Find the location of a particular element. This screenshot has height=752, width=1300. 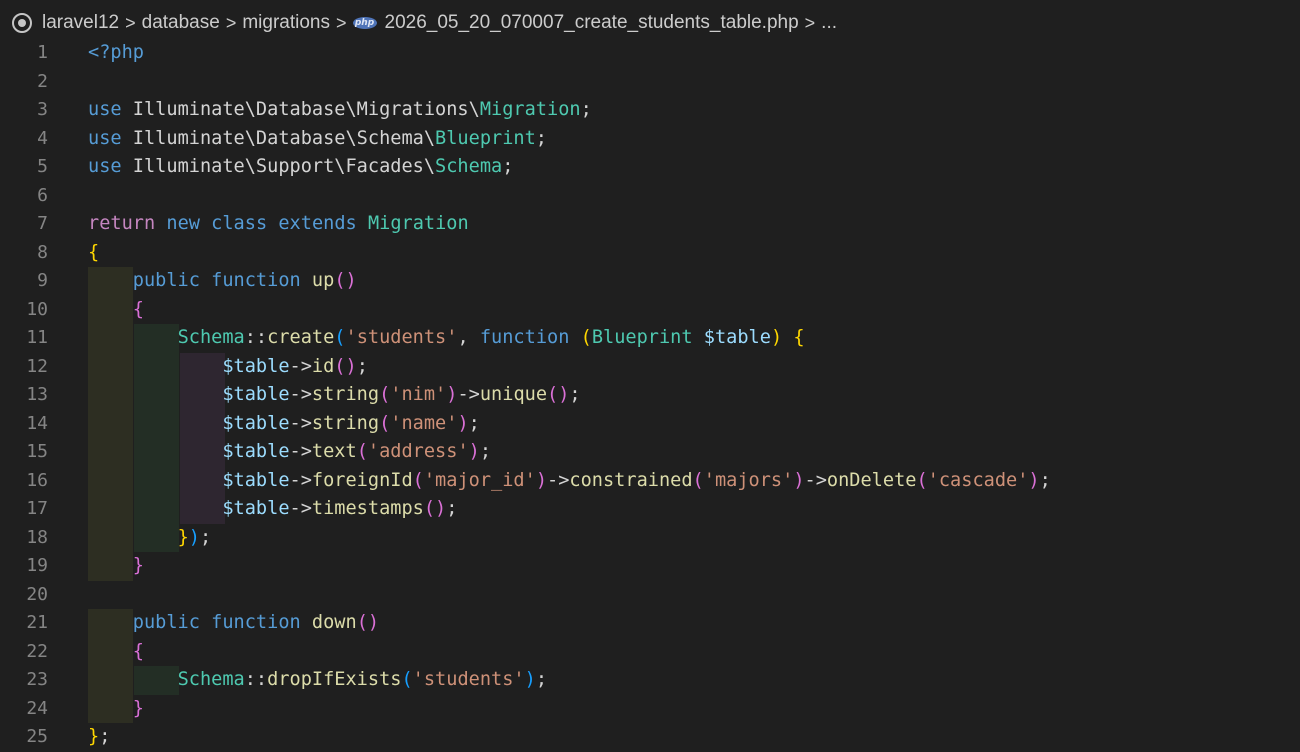

line-number: 5 is located at coordinates (42, 166).